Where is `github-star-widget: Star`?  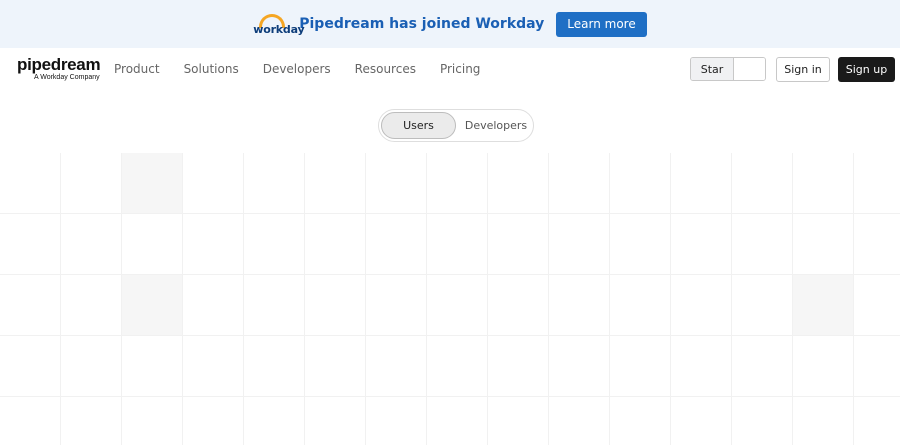 github-star-widget: Star is located at coordinates (728, 69).